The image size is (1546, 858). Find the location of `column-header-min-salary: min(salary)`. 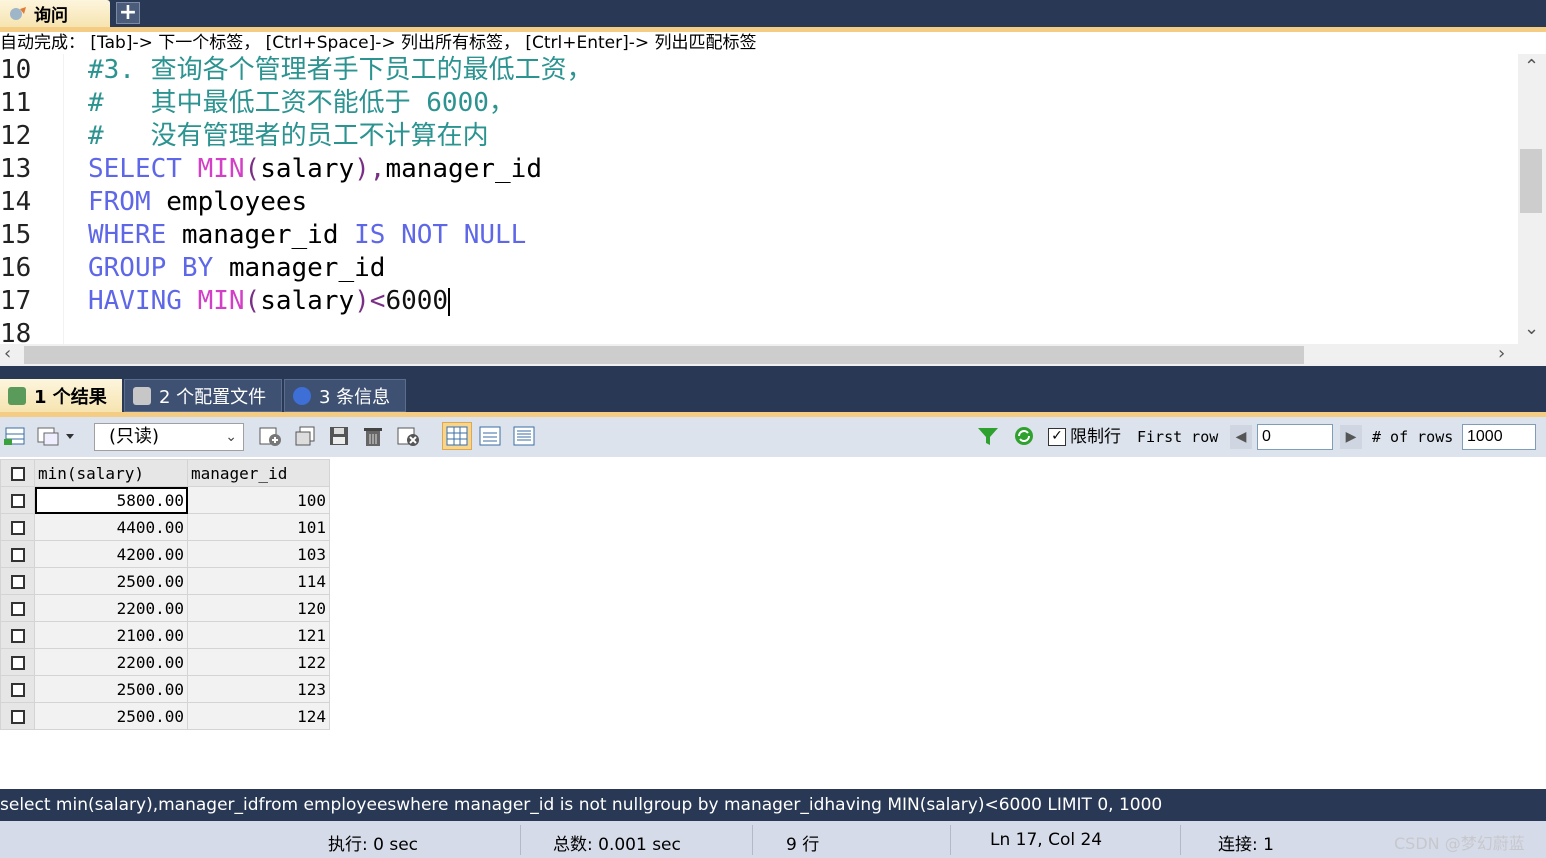

column-header-min-salary: min(salary) is located at coordinates (111, 473).